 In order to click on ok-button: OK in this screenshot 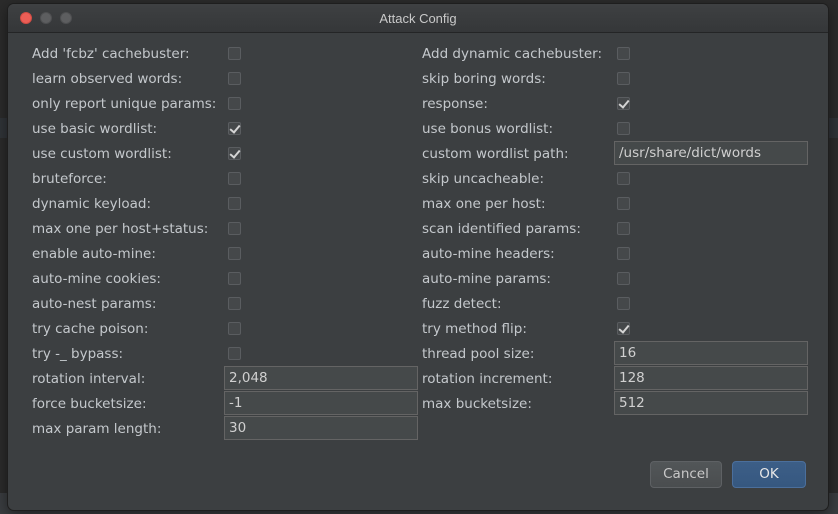, I will do `click(769, 474)`.